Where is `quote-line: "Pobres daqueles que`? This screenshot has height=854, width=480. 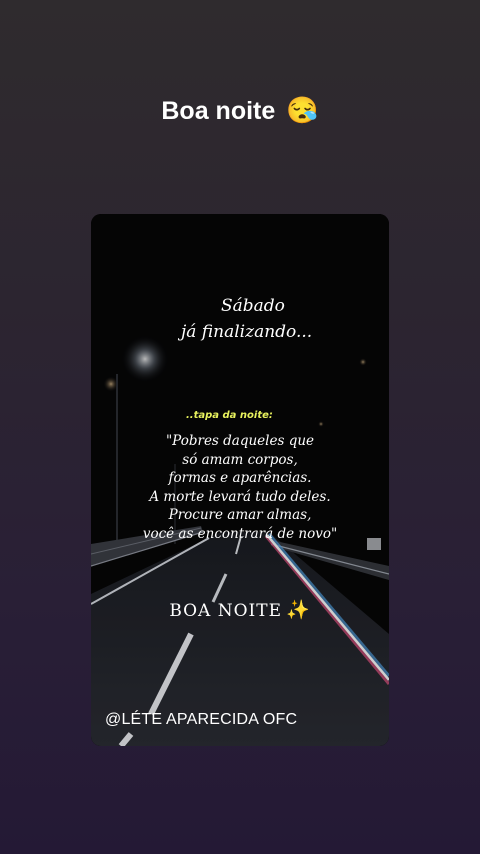
quote-line: "Pobres daqueles que is located at coordinates (240, 441).